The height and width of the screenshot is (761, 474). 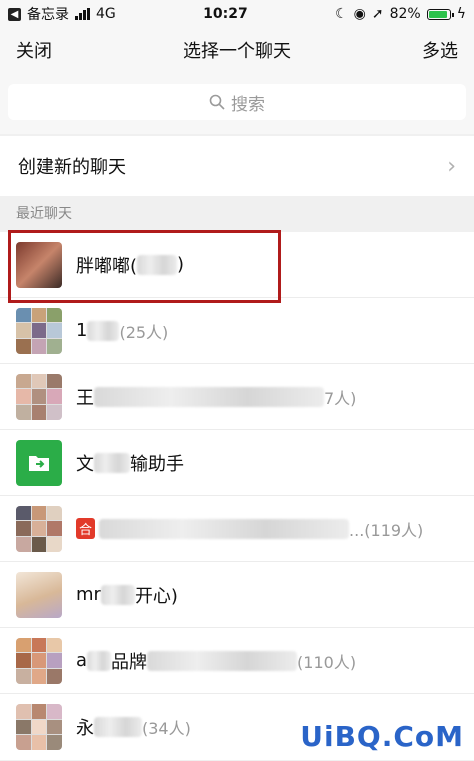 What do you see at coordinates (440, 50) in the screenshot?
I see `multi-select-button: 多选` at bounding box center [440, 50].